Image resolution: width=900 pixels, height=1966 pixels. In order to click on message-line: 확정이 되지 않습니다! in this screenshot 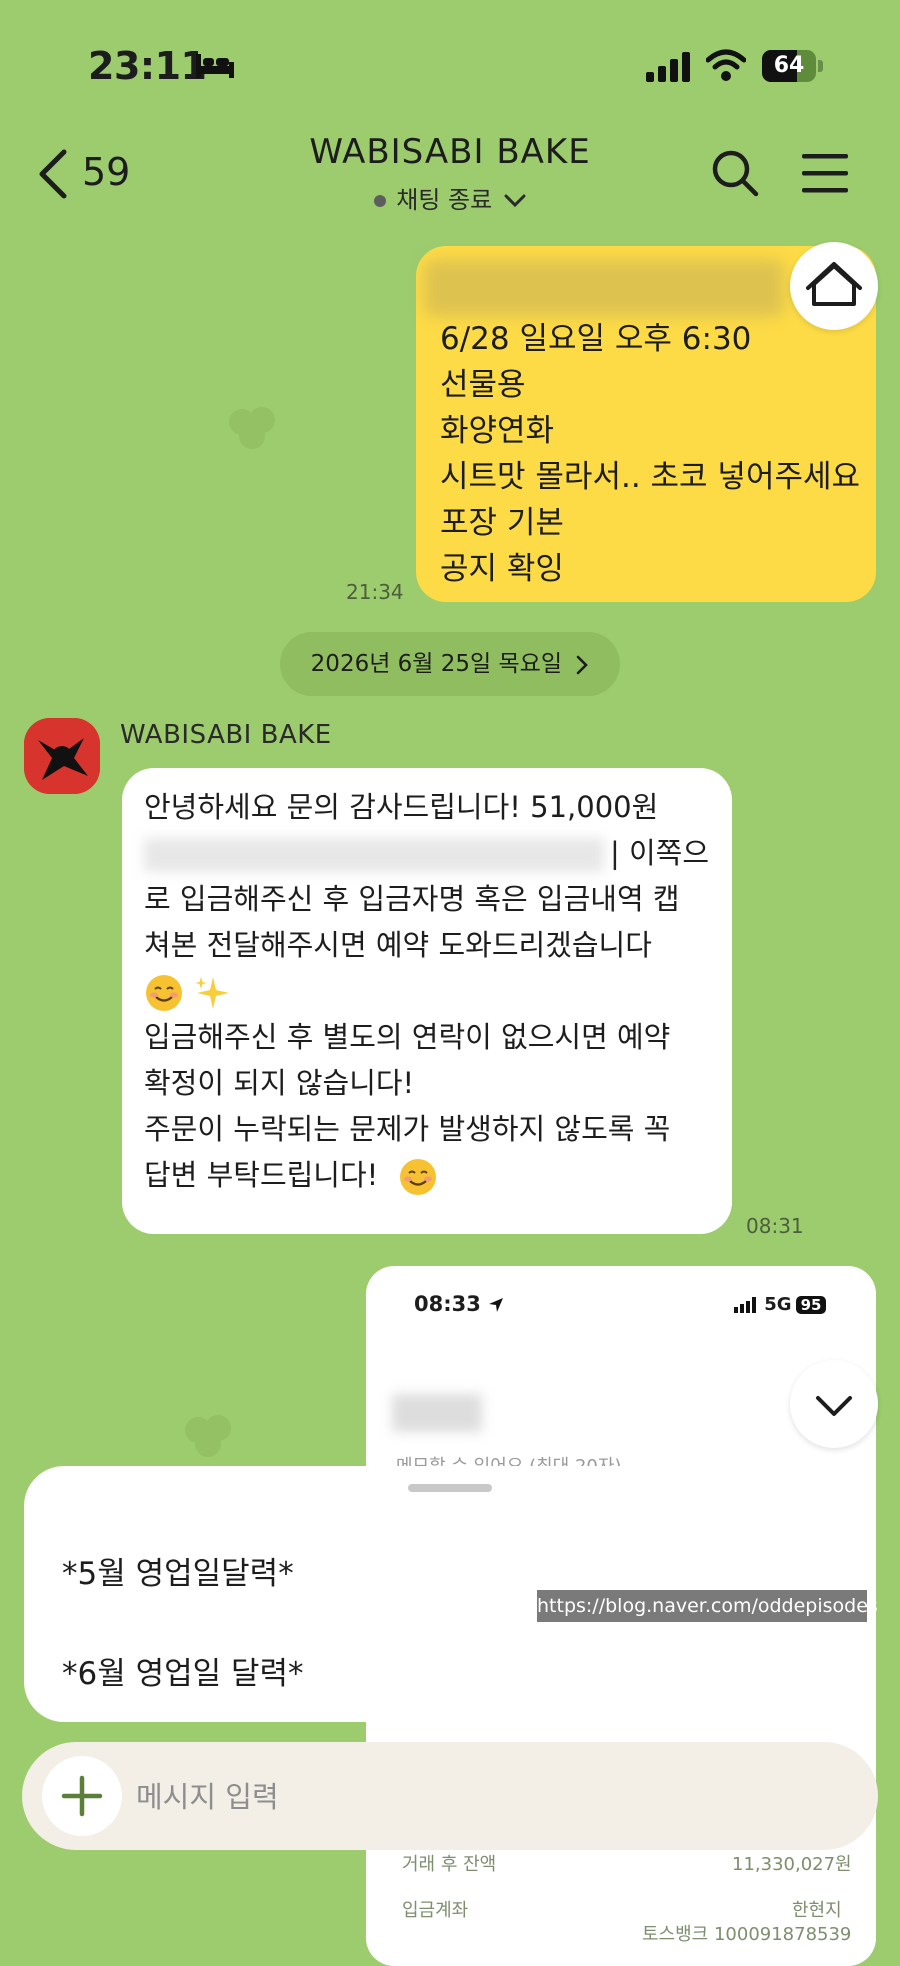, I will do `click(279, 1083)`.